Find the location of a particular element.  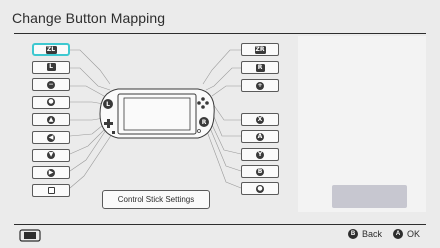

zl-button: ZL is located at coordinates (51, 49).